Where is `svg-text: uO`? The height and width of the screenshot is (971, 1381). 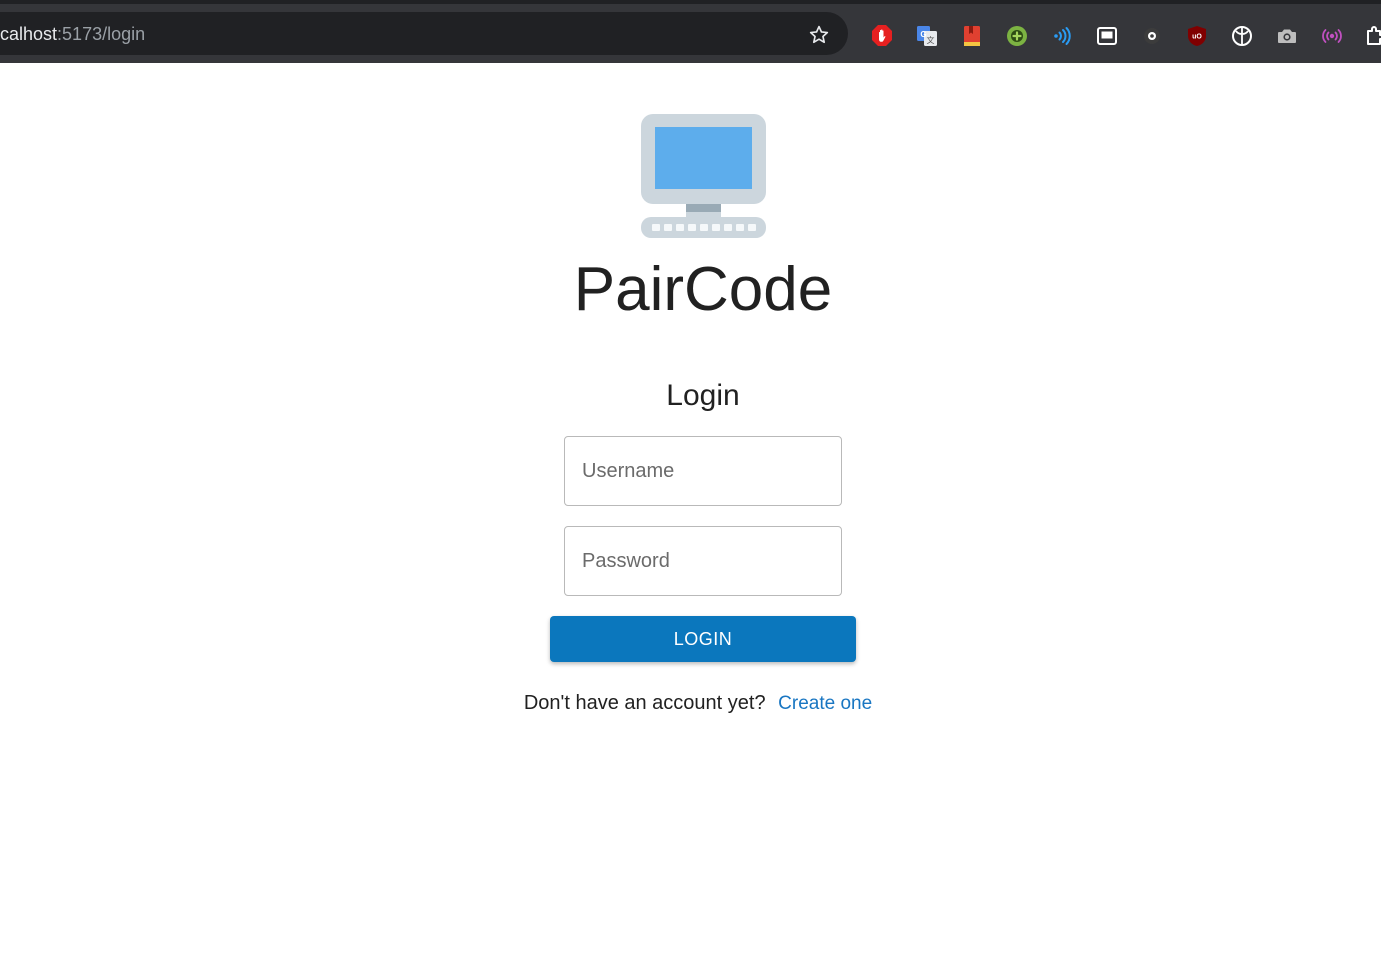 svg-text: uO is located at coordinates (1197, 37).